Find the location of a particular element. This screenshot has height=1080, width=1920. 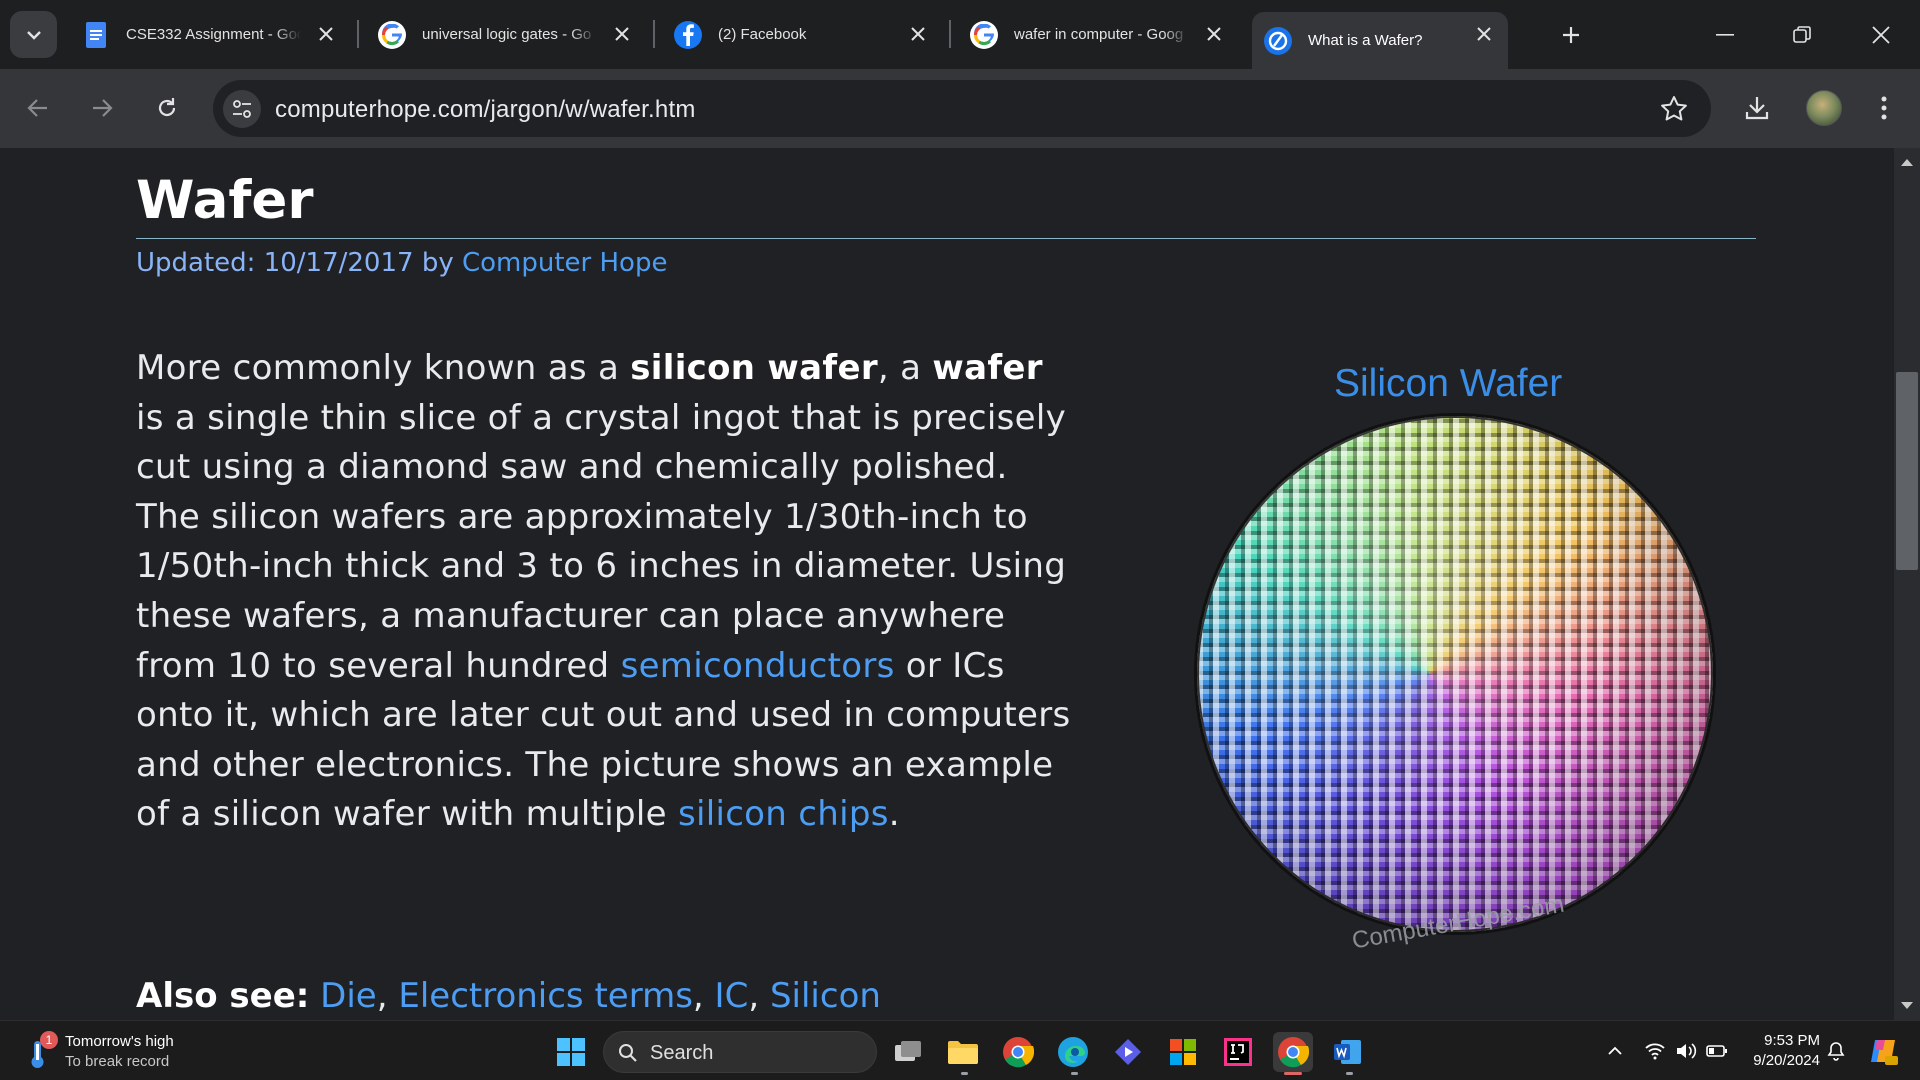

tab-what-is-wafer: What is a Wafer? is located at coordinates (1380, 40).